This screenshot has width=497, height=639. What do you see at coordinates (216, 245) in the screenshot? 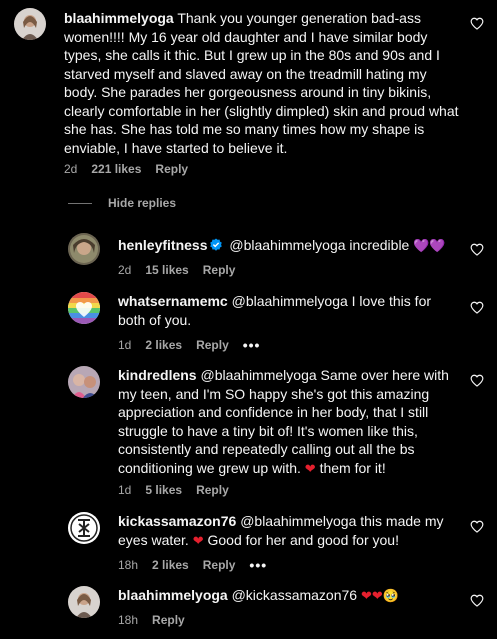
I see `verified-badge-icon` at bounding box center [216, 245].